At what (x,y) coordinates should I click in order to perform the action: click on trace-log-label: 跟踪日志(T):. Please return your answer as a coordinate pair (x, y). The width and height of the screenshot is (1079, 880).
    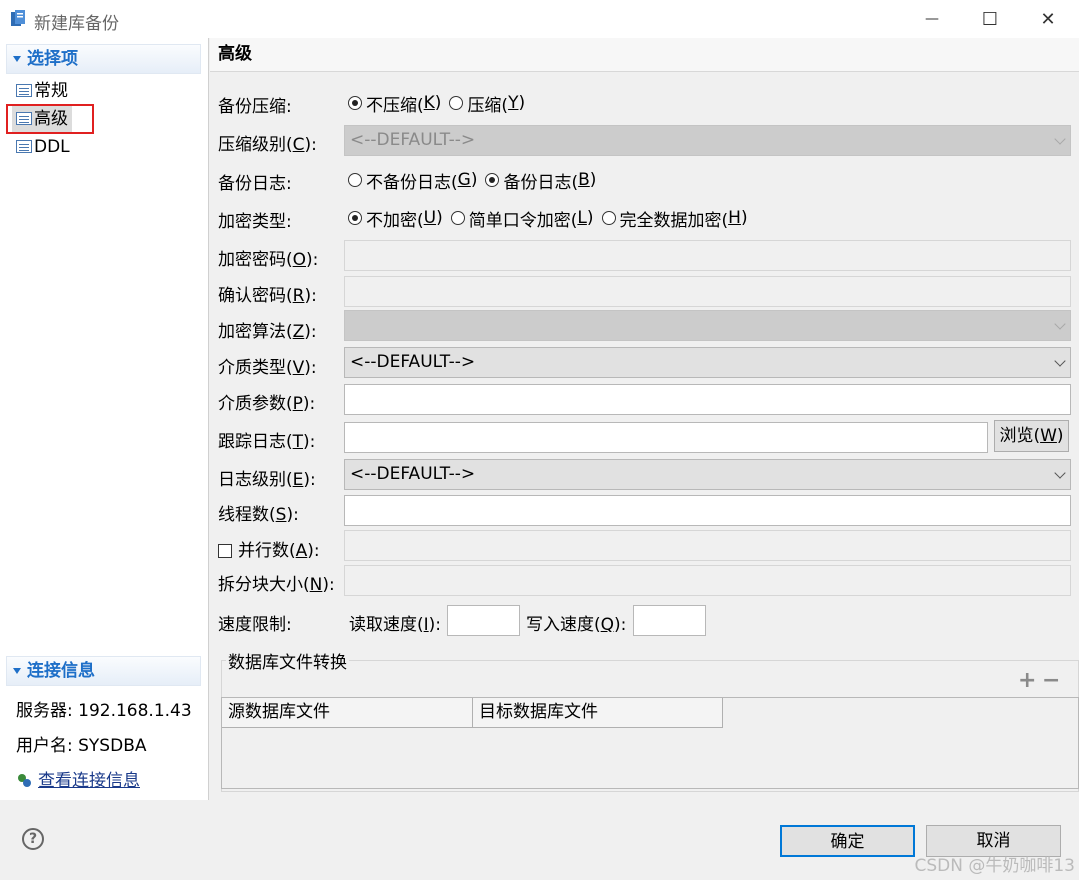
    Looking at the image, I should click on (267, 442).